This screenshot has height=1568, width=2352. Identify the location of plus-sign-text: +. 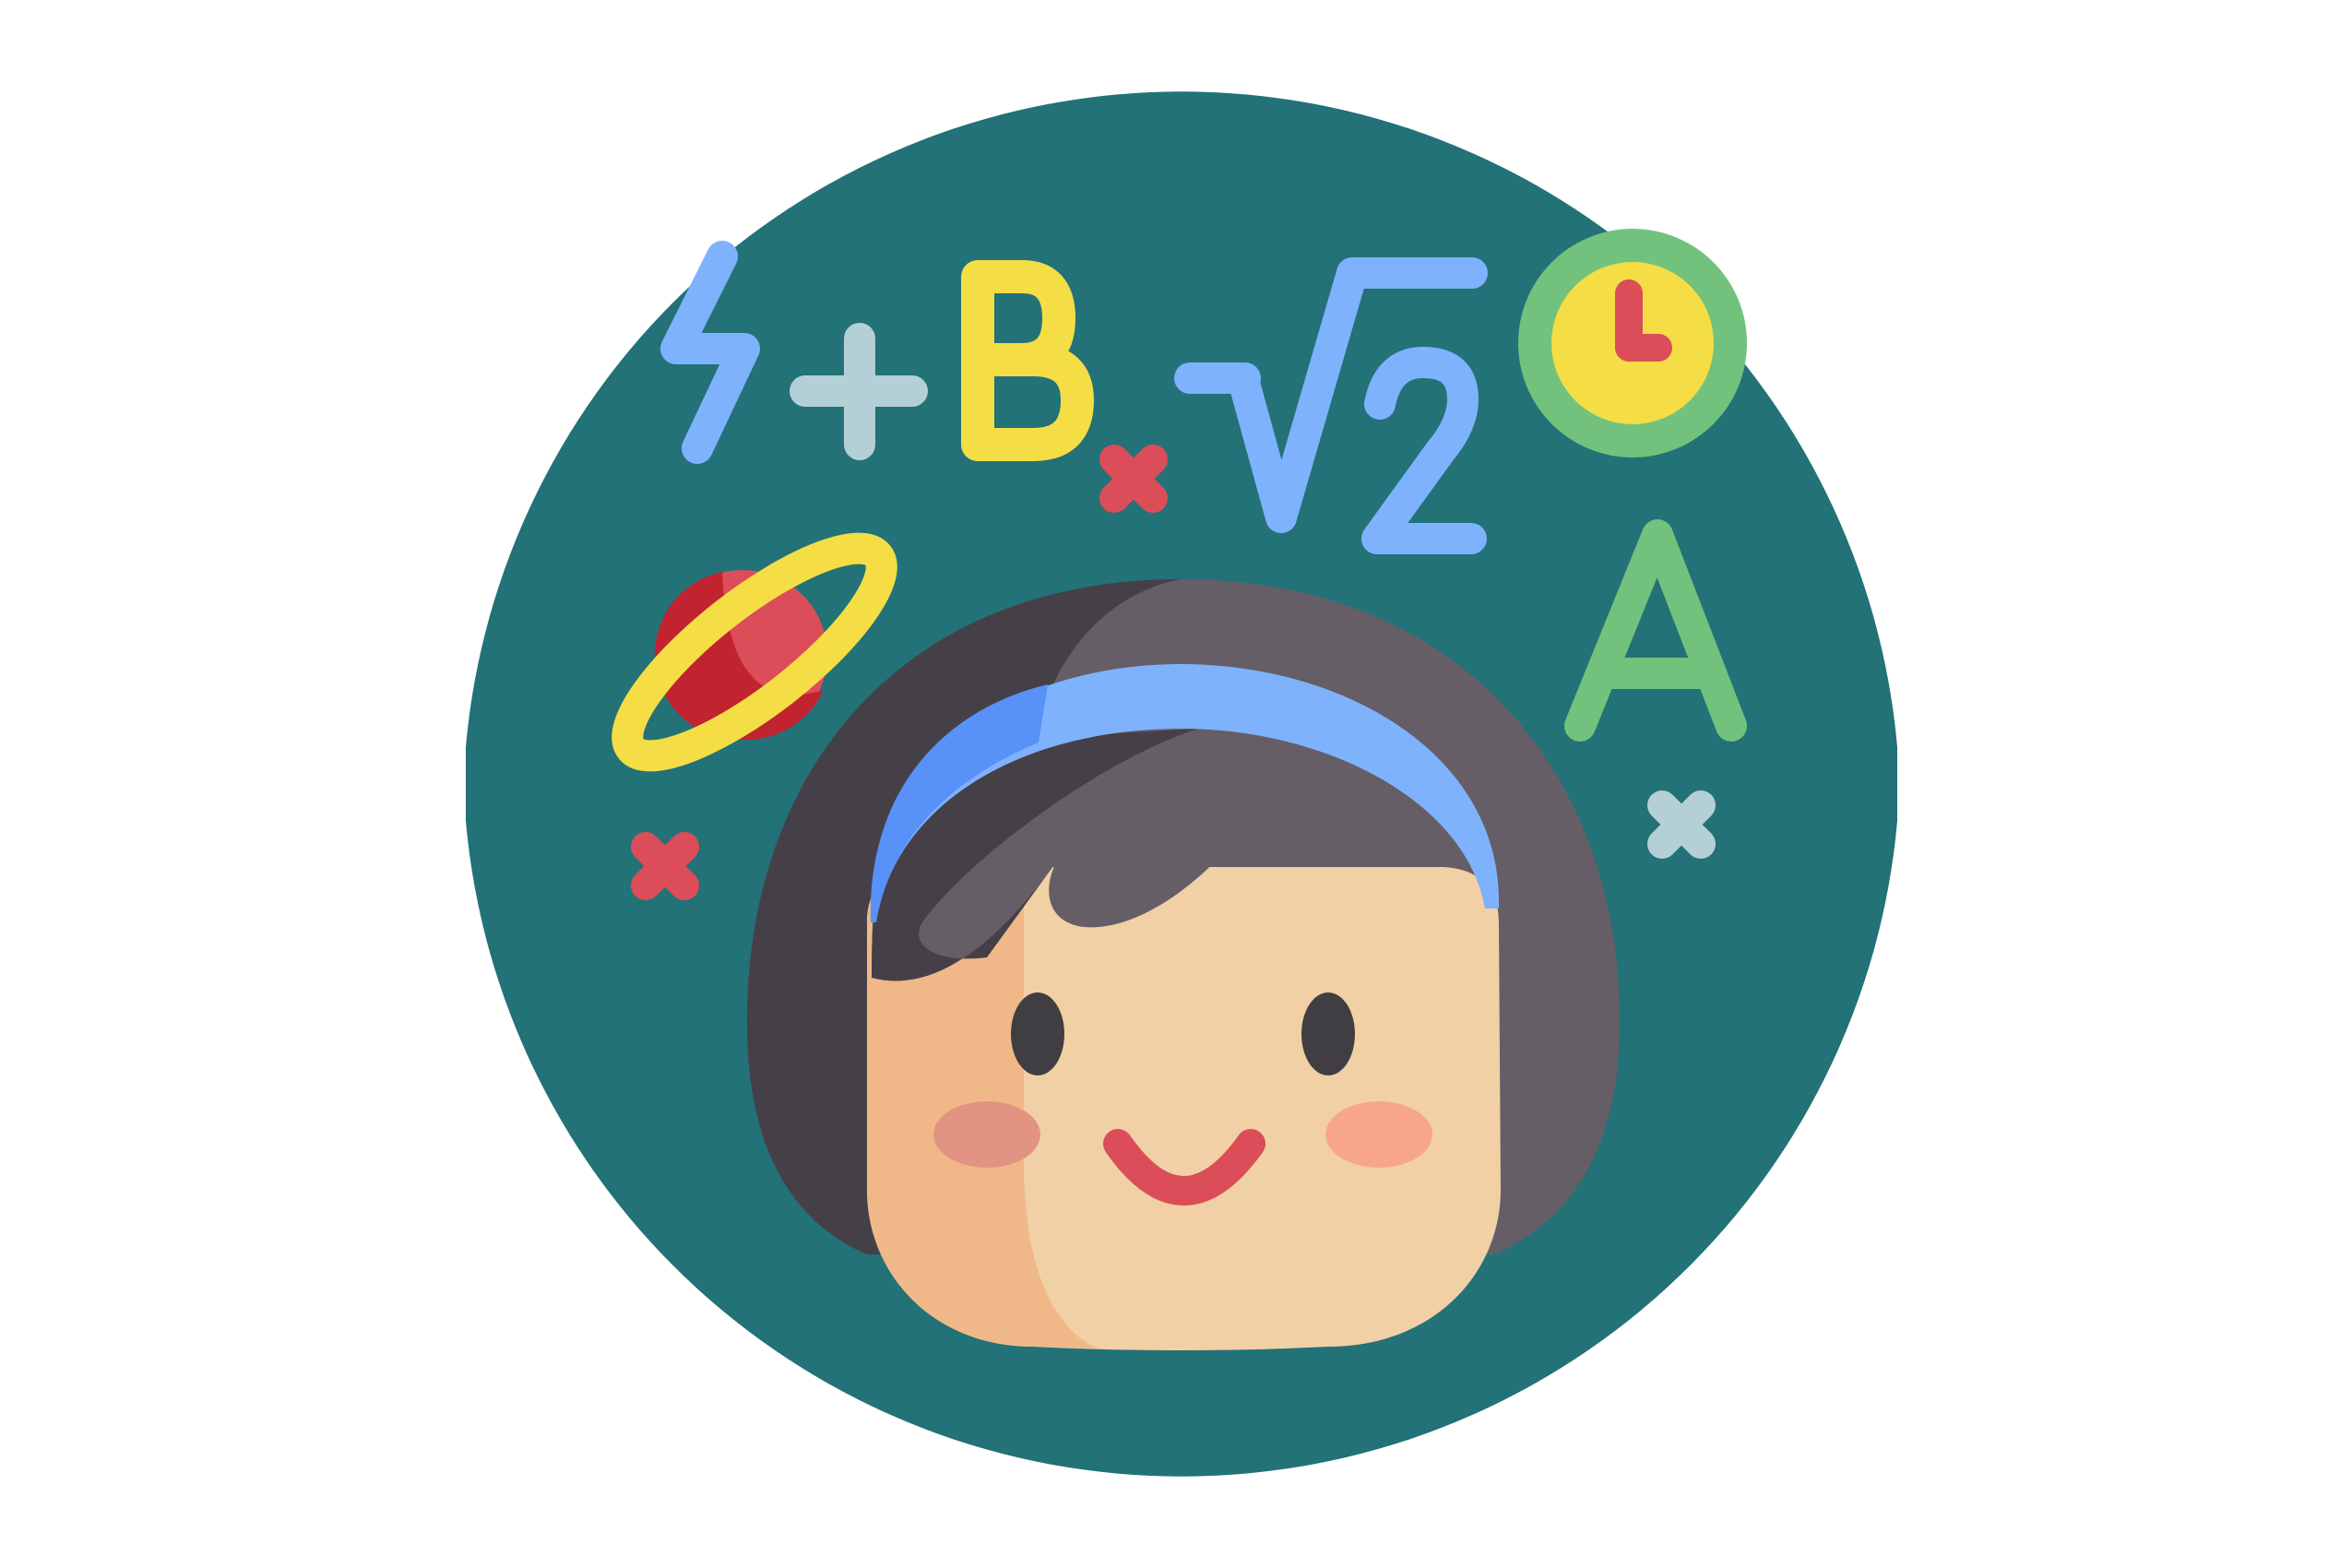
(859, 374).